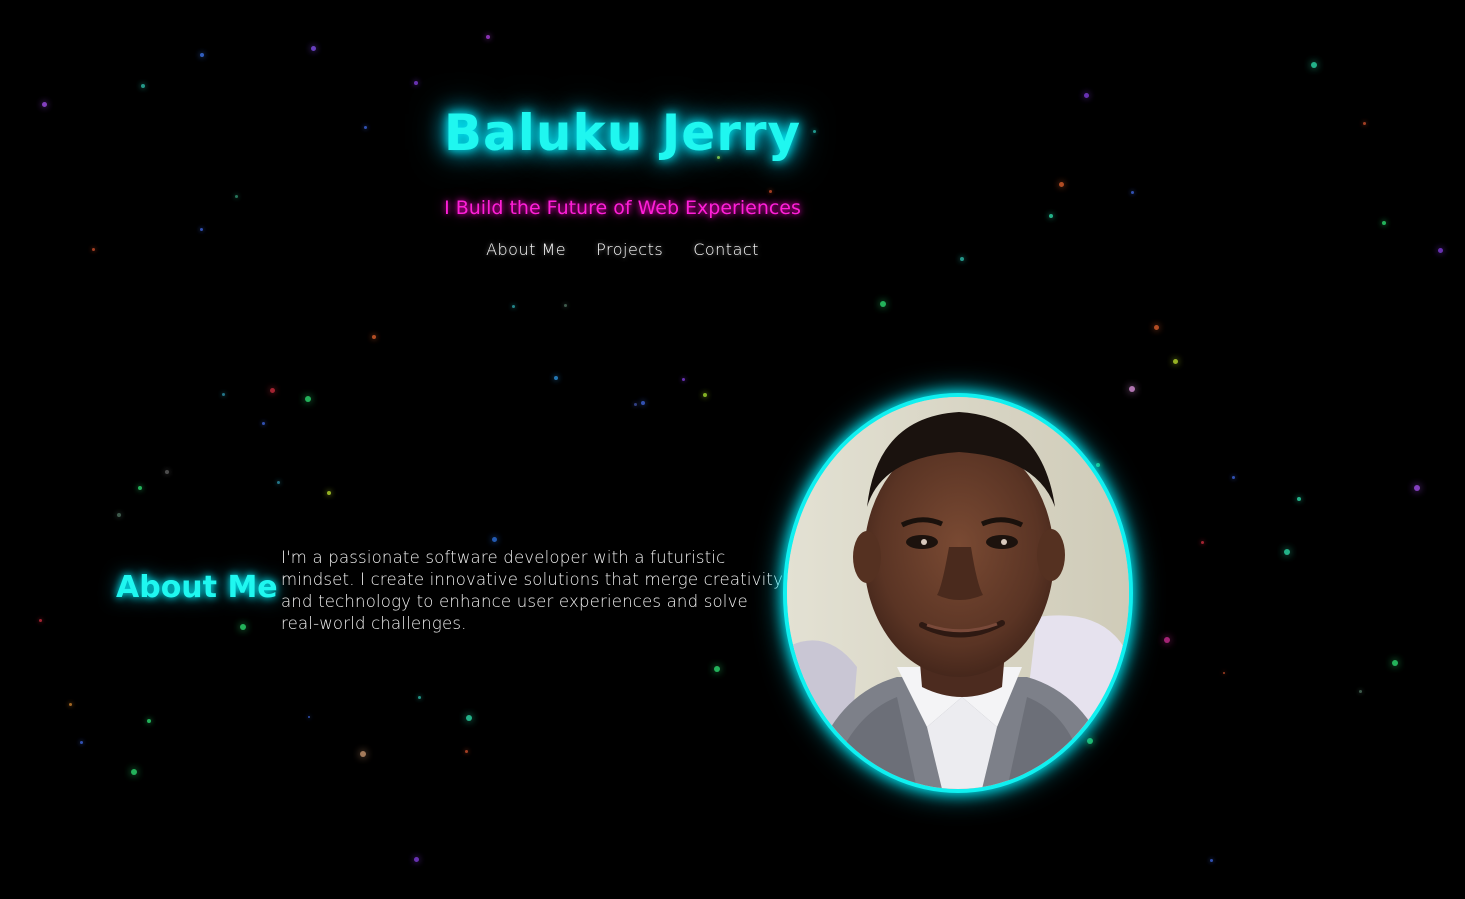 The width and height of the screenshot is (1465, 899). What do you see at coordinates (629, 249) in the screenshot?
I see `nav-link-projects: Projects` at bounding box center [629, 249].